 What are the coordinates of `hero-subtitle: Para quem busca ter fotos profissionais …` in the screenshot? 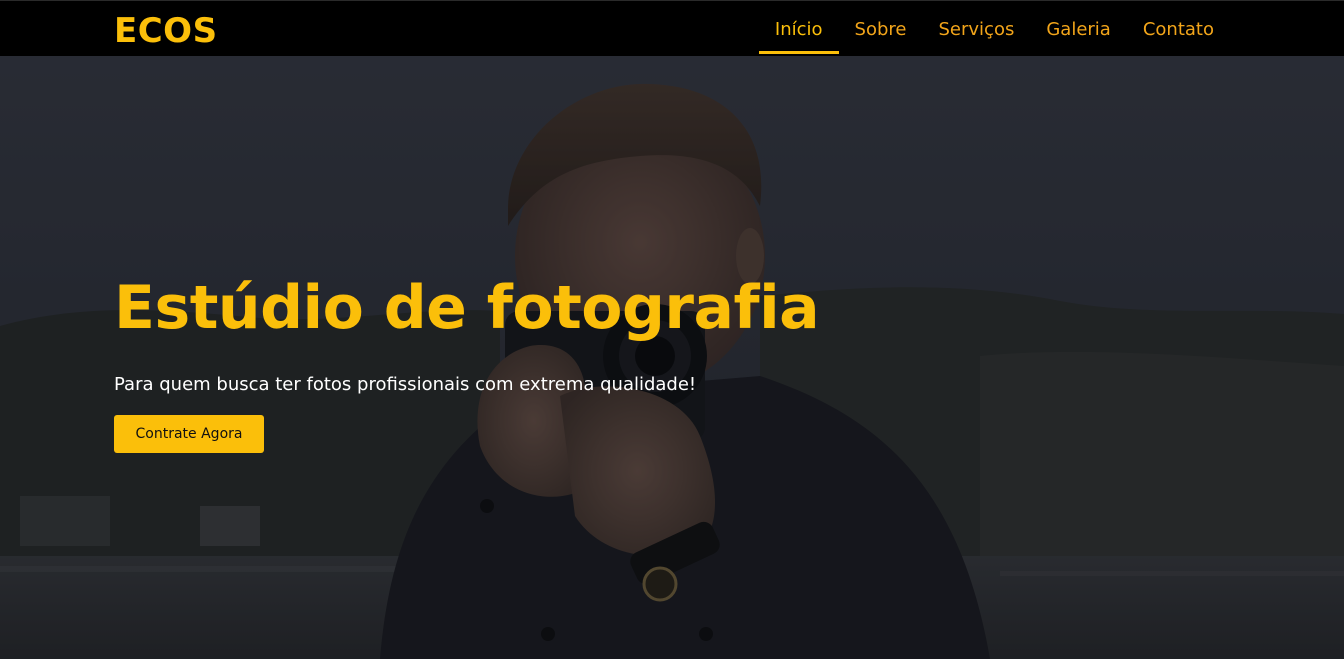 It's located at (405, 384).